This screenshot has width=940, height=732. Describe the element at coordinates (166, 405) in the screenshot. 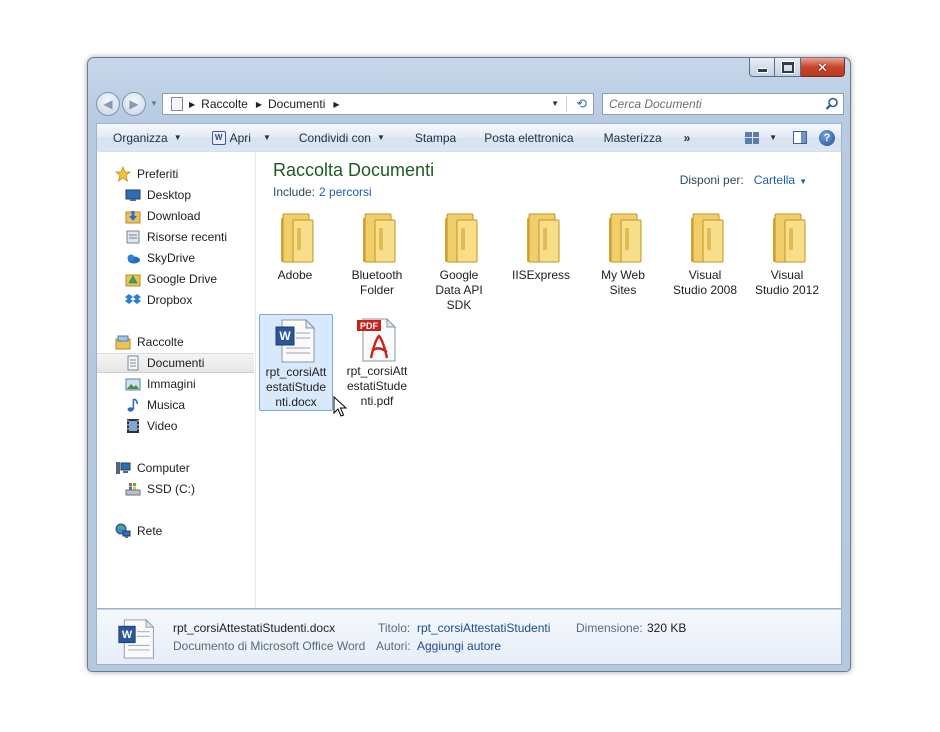

I see `sidebar-label: Musica` at that location.